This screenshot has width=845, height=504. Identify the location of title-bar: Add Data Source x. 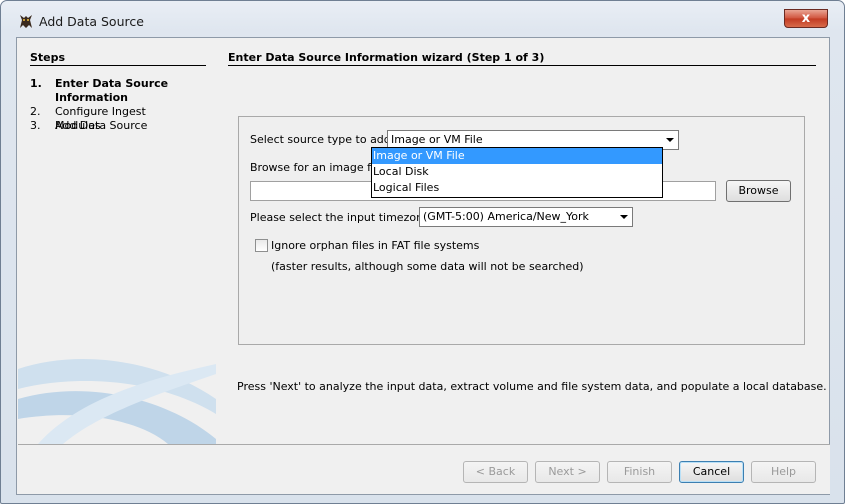
(422, 18).